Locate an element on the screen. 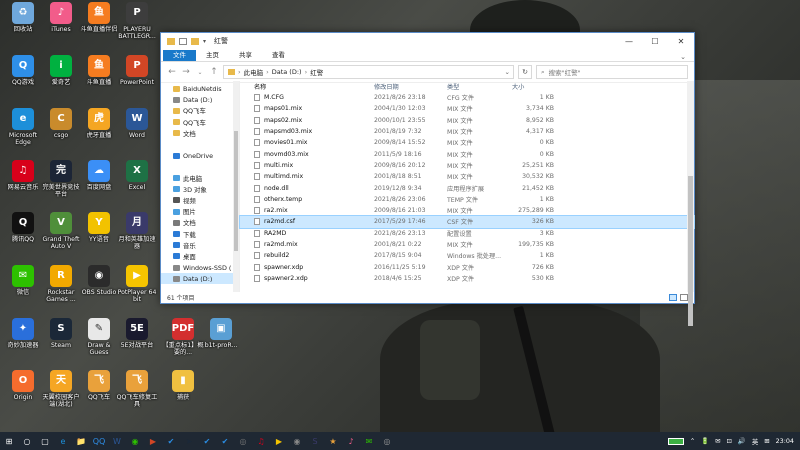 The height and width of the screenshot is (450, 800). tab-home: 主页 is located at coordinates (212, 55).